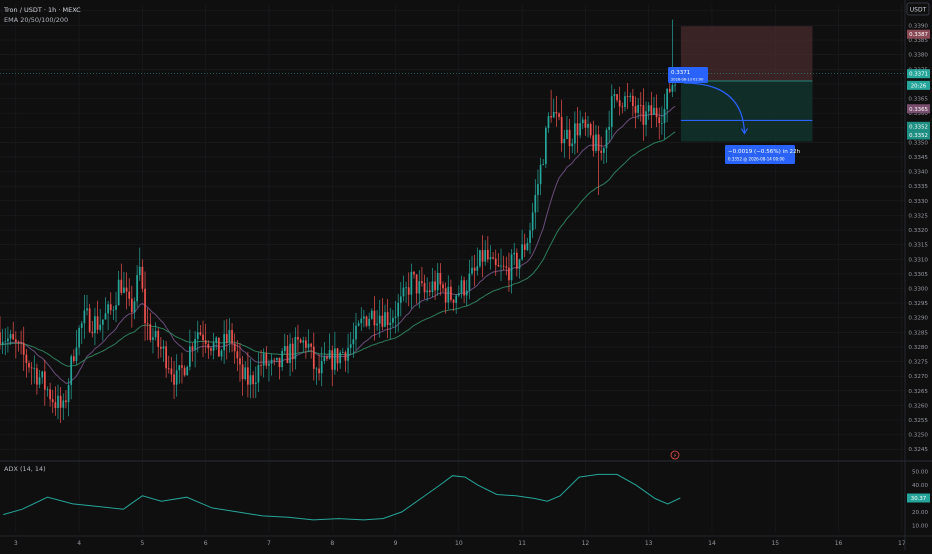  What do you see at coordinates (680, 73) in the screenshot?
I see `projection-entry-price: 0.3371` at bounding box center [680, 73].